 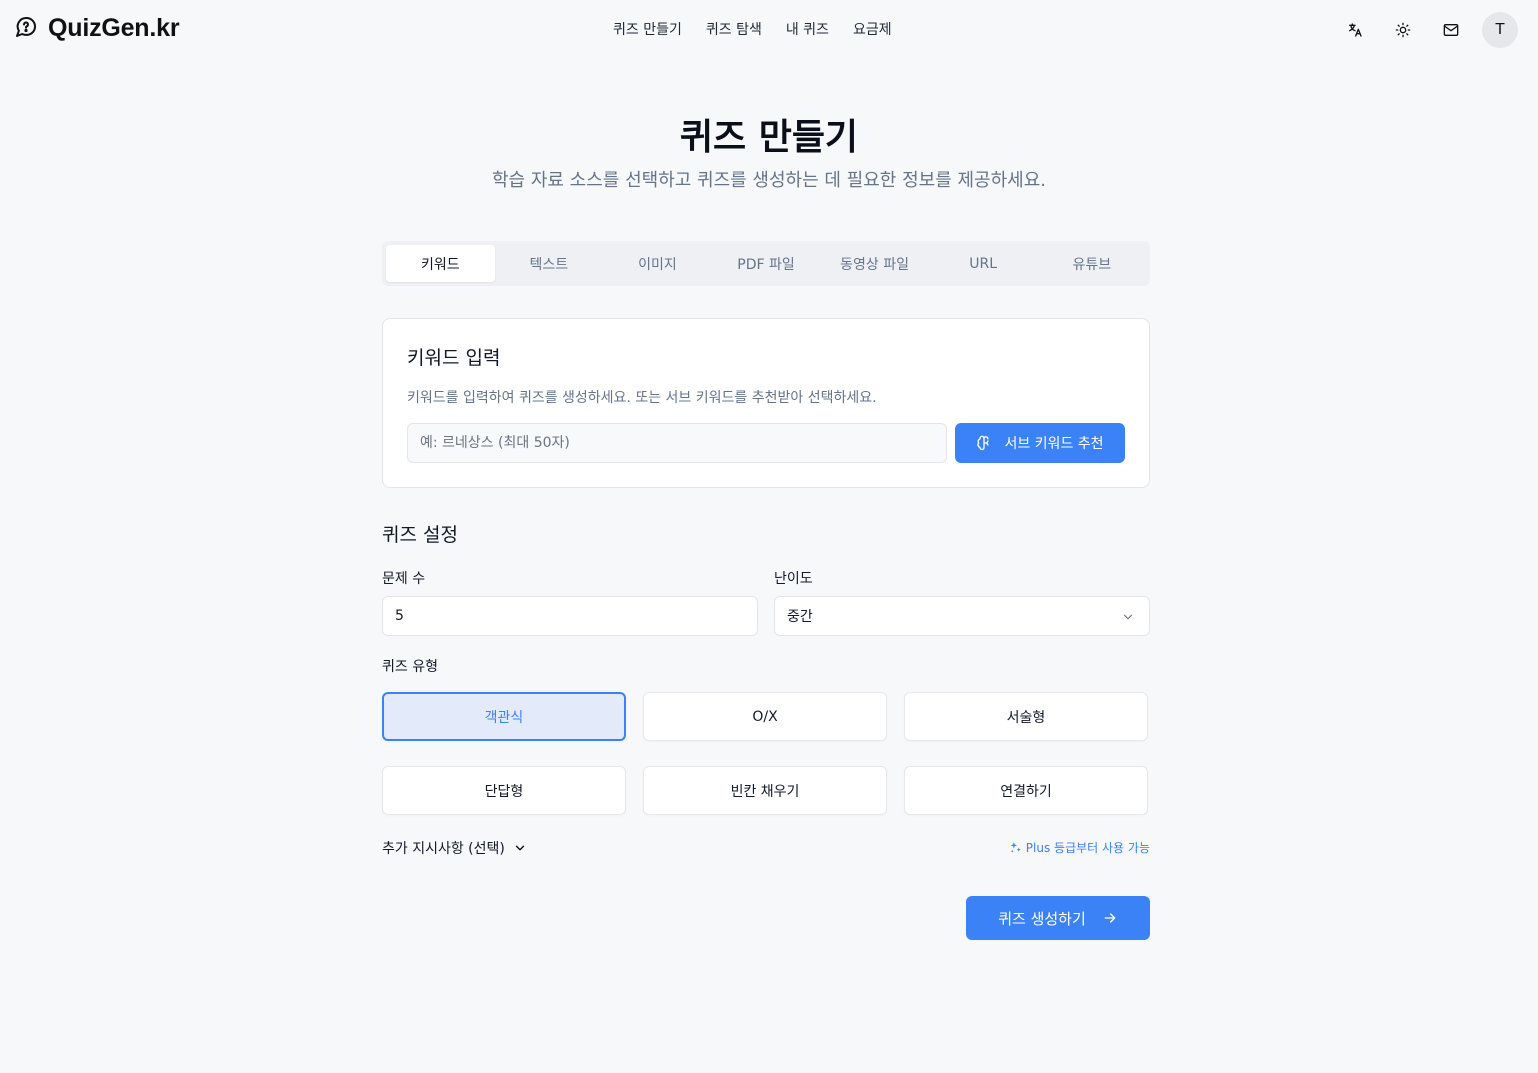 What do you see at coordinates (1110, 918) in the screenshot?
I see `arrow-right-icon` at bounding box center [1110, 918].